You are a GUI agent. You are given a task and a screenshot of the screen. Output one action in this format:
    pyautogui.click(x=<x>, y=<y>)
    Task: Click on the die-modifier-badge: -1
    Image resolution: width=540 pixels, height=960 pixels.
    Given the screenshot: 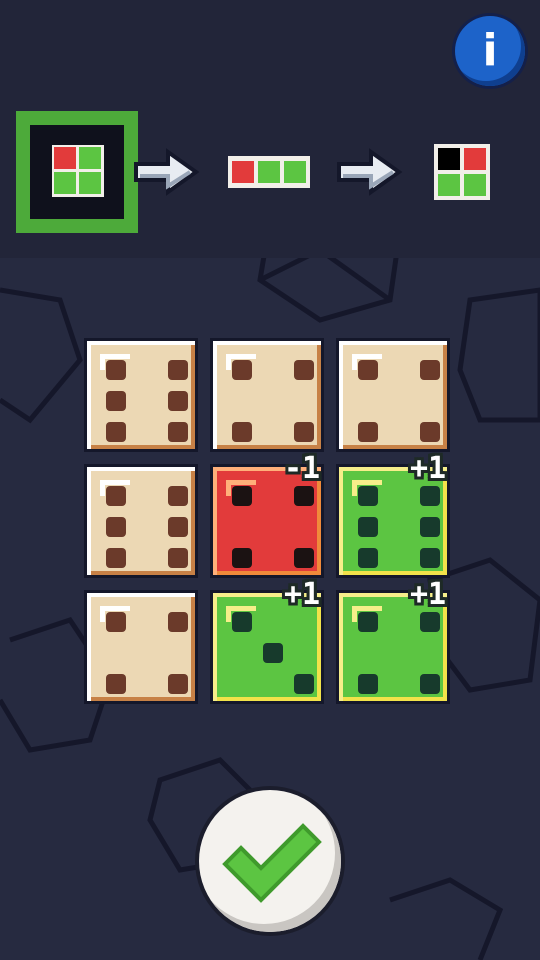 What is the action you would take?
    pyautogui.click(x=302, y=468)
    